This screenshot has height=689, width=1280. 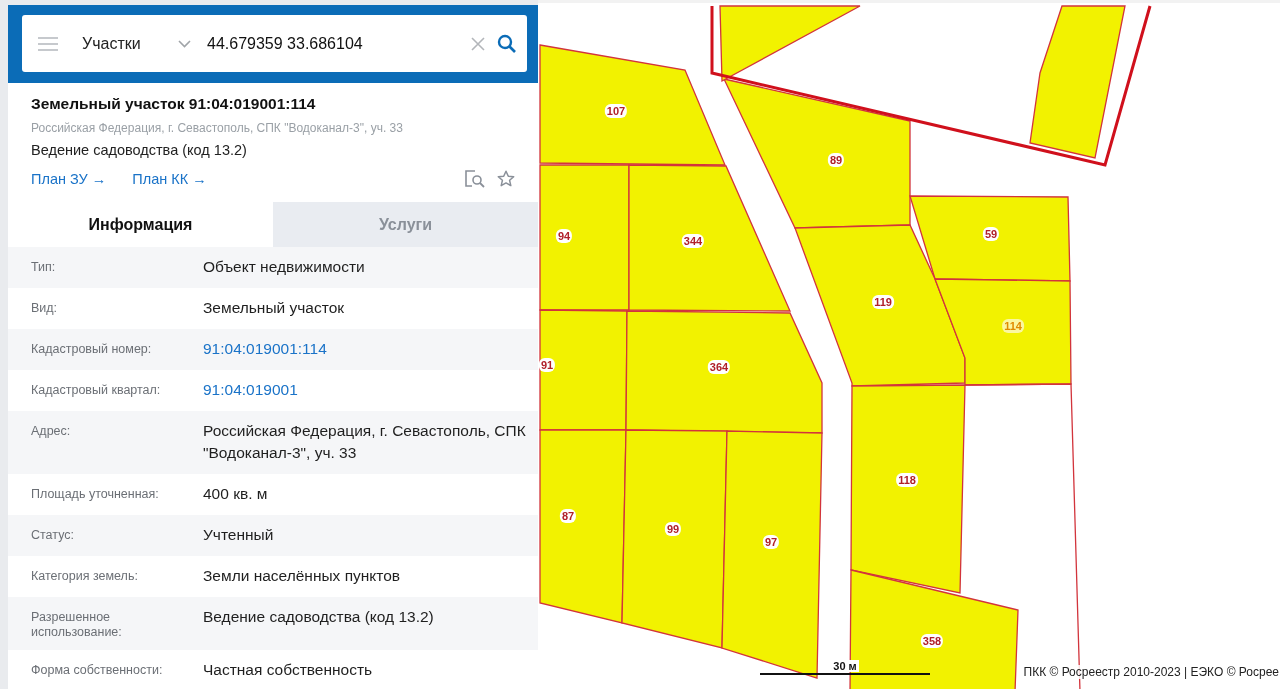 I want to click on search-field: 44.679359 33.686104, so click(x=335, y=43).